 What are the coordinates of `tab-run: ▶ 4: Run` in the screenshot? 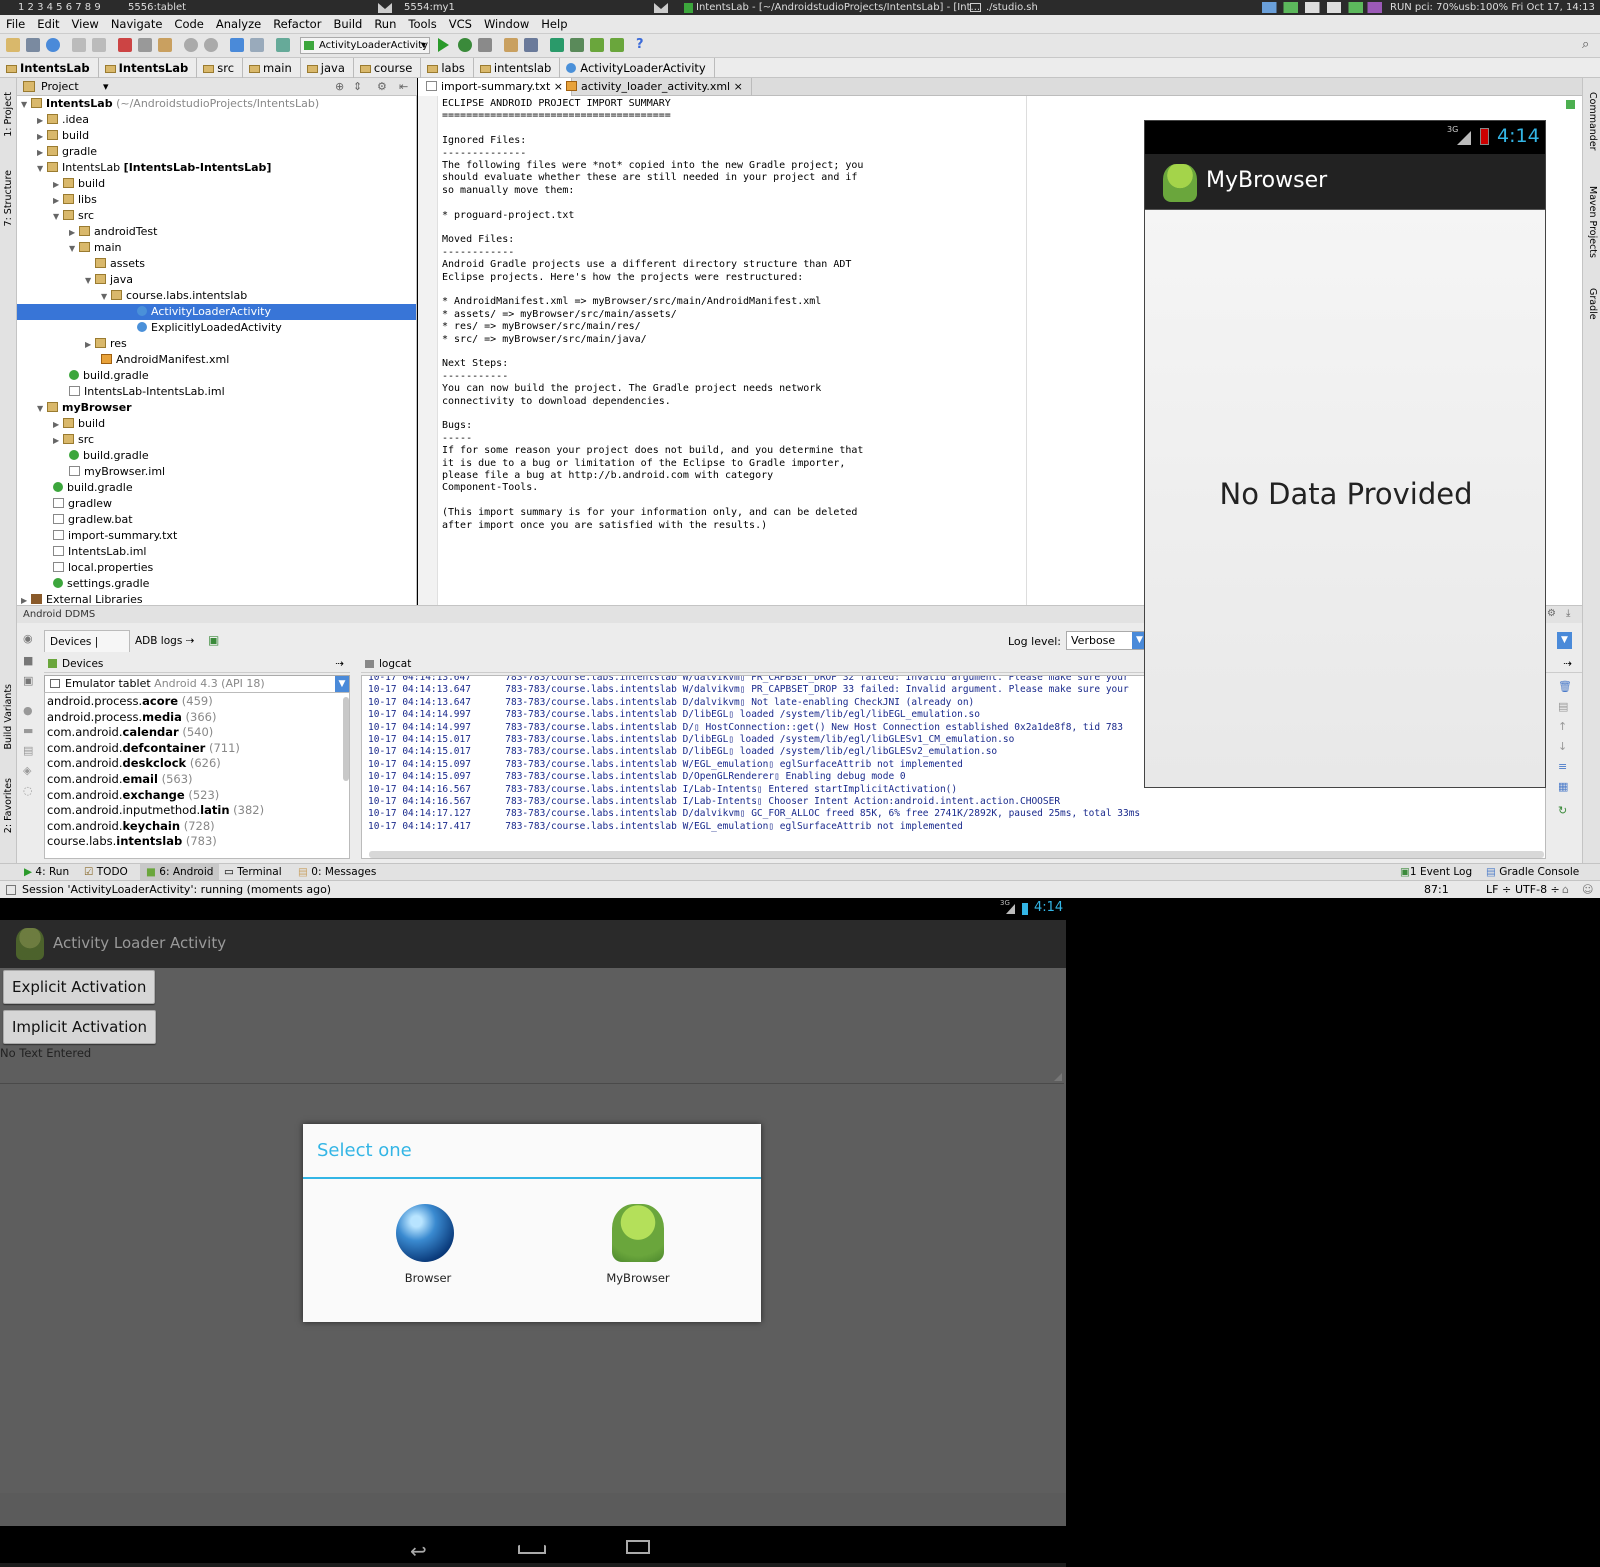 It's located at (46, 872).